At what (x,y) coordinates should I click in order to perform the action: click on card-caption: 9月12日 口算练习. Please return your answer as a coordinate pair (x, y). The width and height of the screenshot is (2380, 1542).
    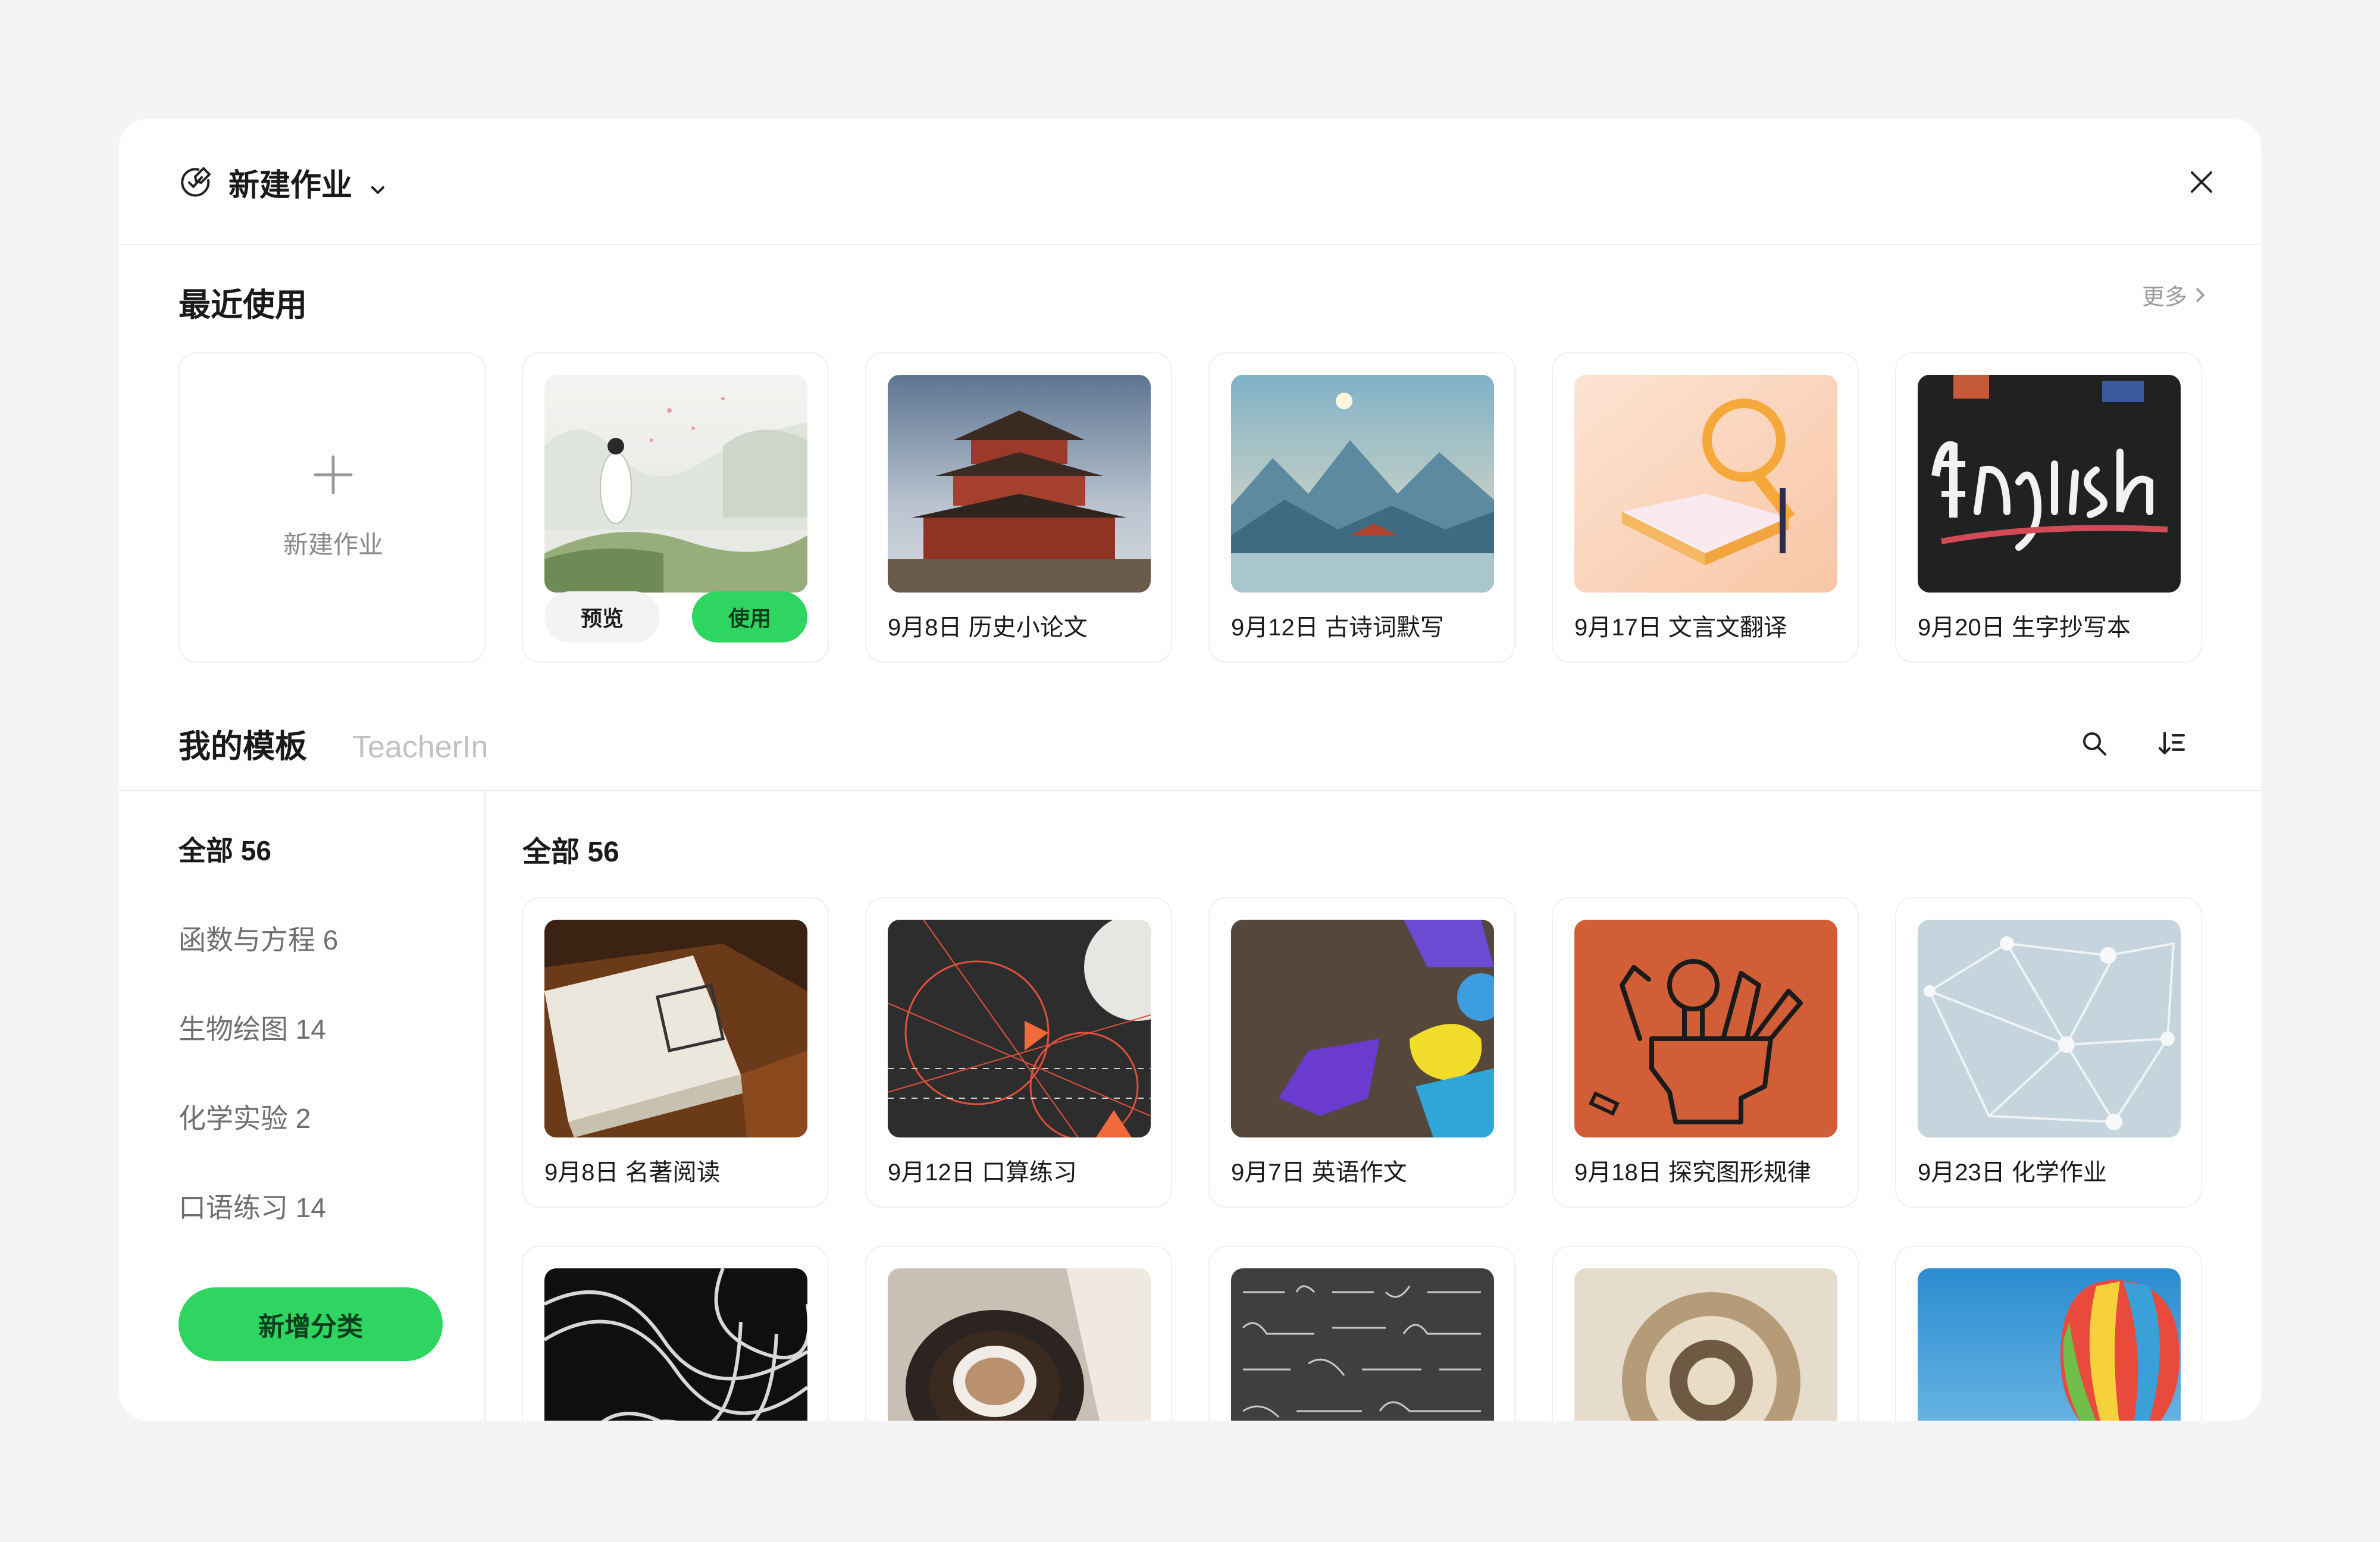
    Looking at the image, I should click on (982, 1173).